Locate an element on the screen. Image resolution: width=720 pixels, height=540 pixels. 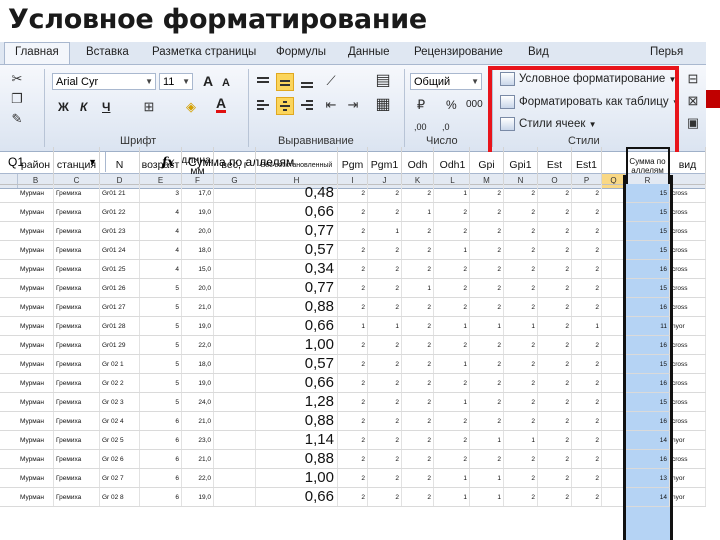
grow-font-button: A is located at coordinates (208, 81).